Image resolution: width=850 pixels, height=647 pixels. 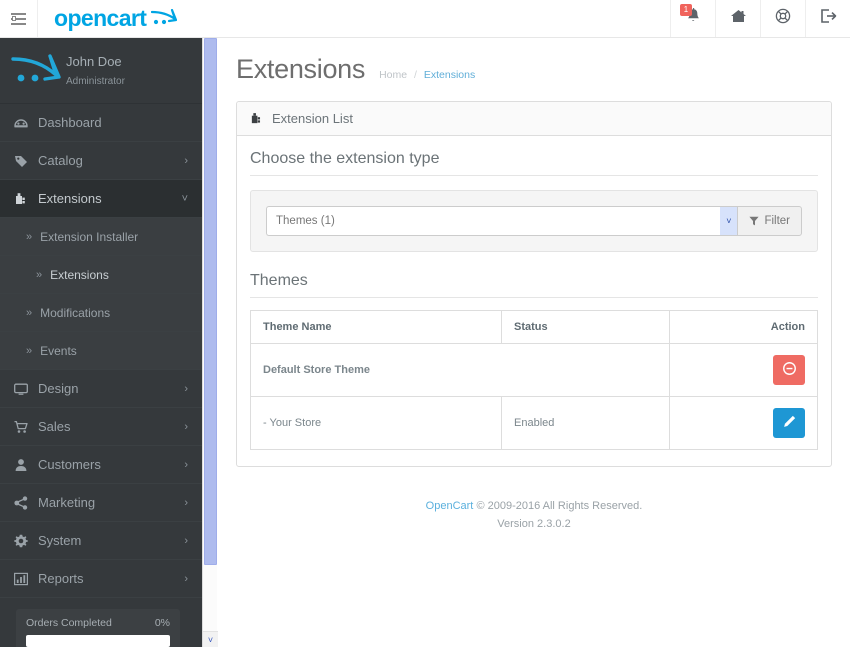 I want to click on funnel-icon, so click(x=754, y=221).